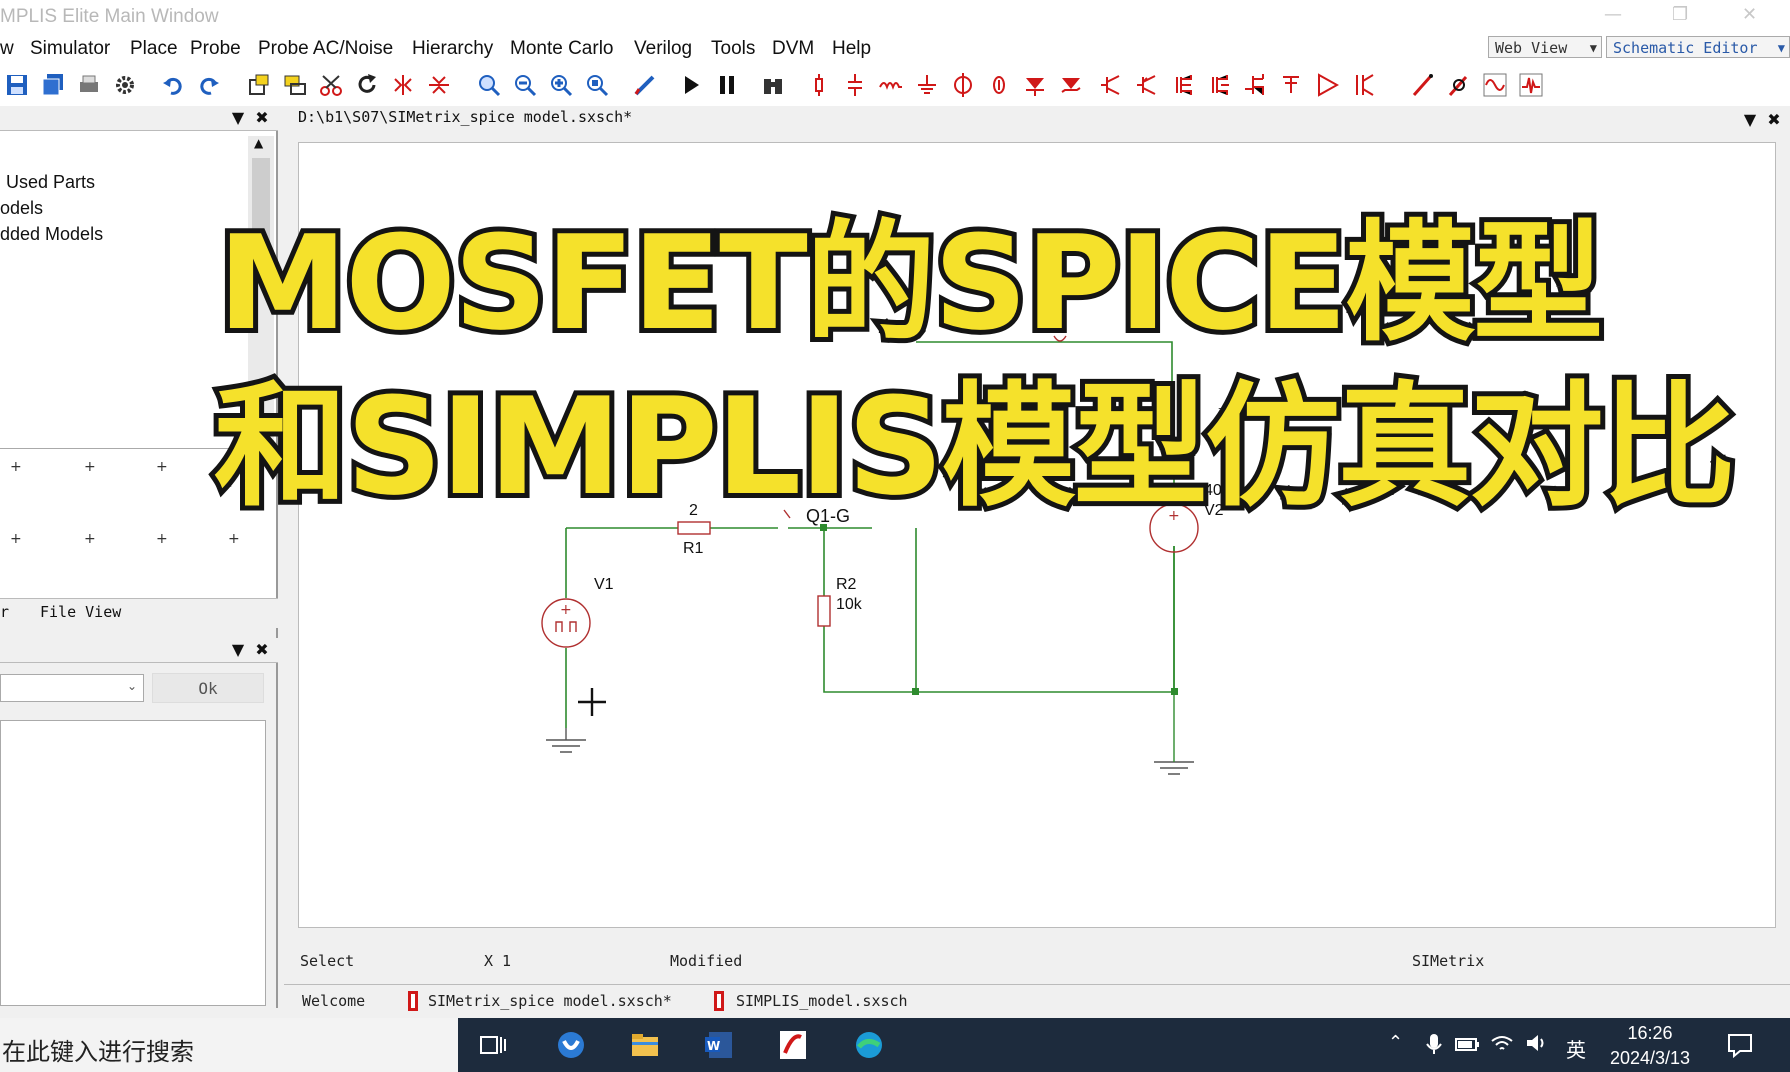  Describe the element at coordinates (604, 584) in the screenshot. I see `v1-name: V1` at that location.